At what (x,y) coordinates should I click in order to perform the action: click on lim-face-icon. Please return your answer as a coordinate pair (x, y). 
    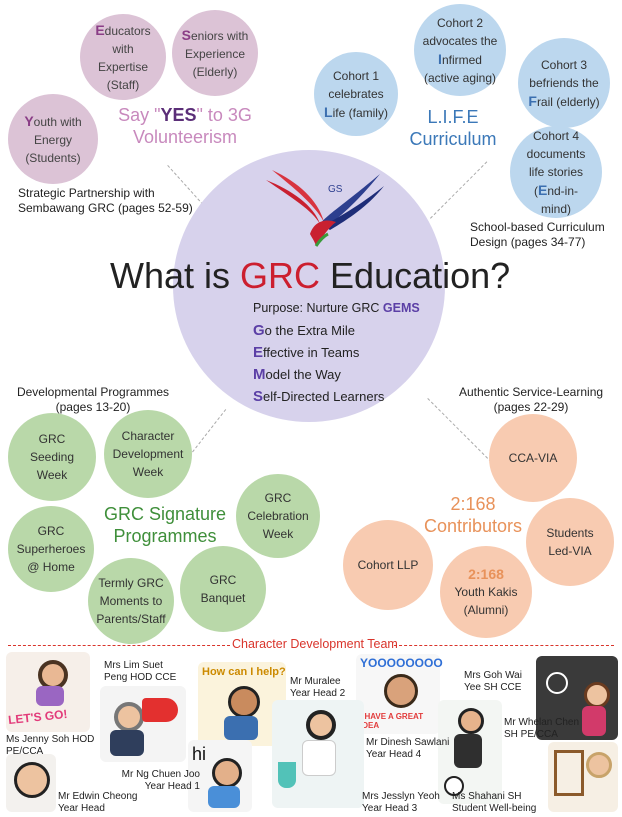
    Looking at the image, I should click on (129, 717).